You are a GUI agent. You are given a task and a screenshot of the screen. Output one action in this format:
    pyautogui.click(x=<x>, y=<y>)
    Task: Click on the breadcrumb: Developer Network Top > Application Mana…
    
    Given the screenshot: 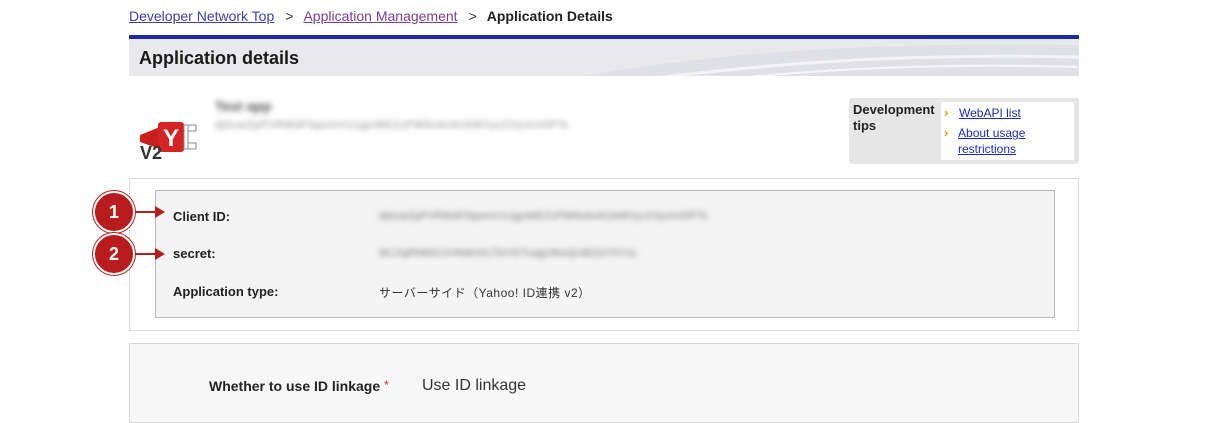 What is the action you would take?
    pyautogui.click(x=371, y=16)
    